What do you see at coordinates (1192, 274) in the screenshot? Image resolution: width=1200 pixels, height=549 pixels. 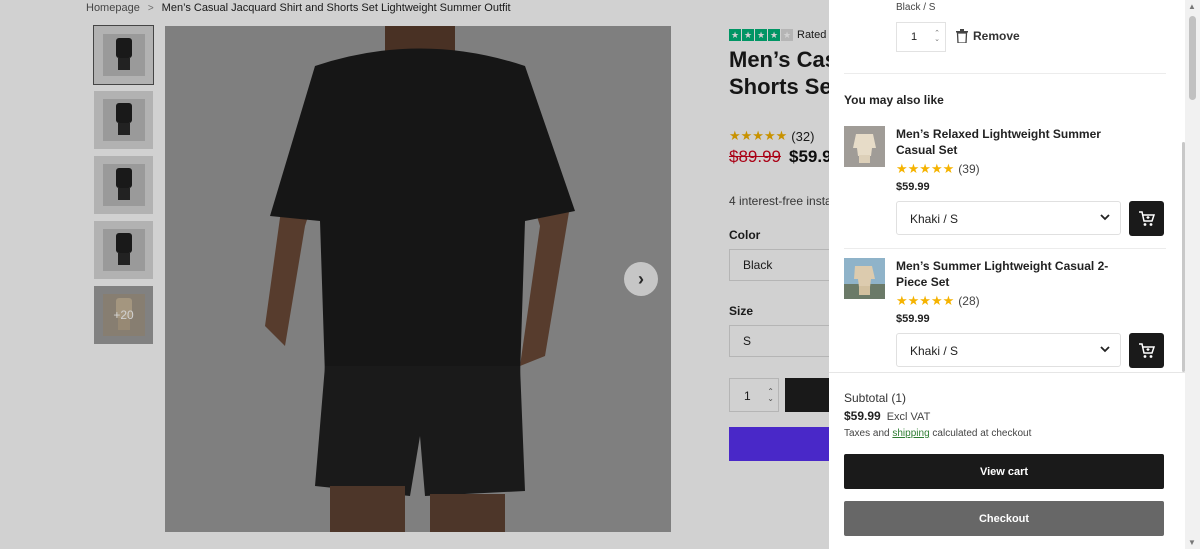 I see `page-scrollbar: ▲ ▼` at bounding box center [1192, 274].